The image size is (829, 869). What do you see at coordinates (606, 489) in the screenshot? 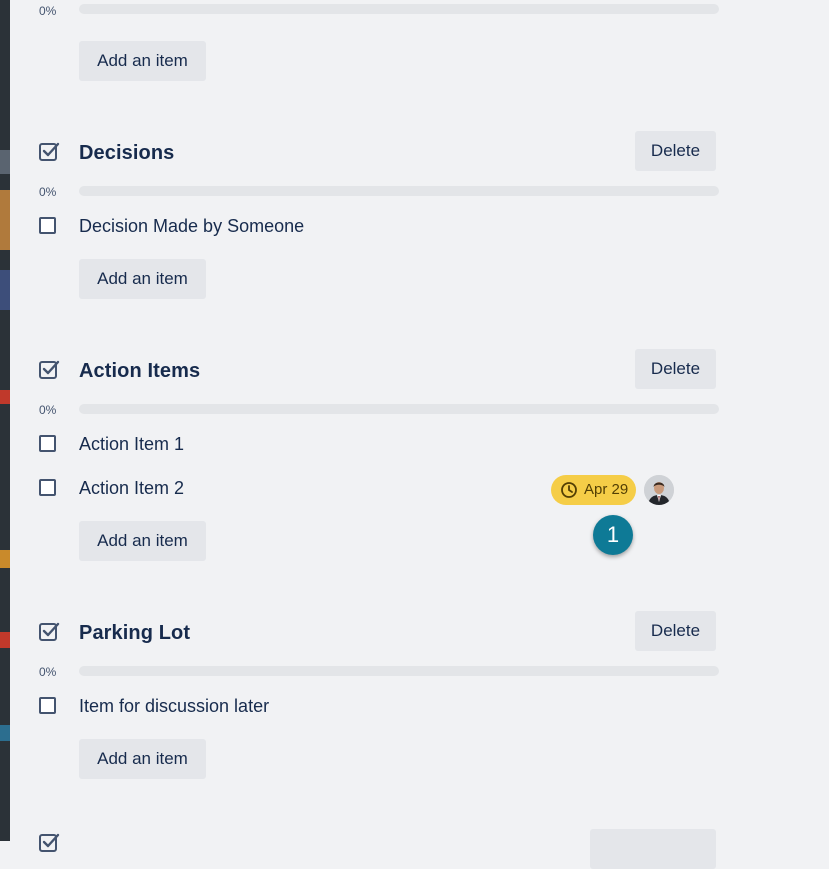
I see `due-date-text: Apr 29` at bounding box center [606, 489].